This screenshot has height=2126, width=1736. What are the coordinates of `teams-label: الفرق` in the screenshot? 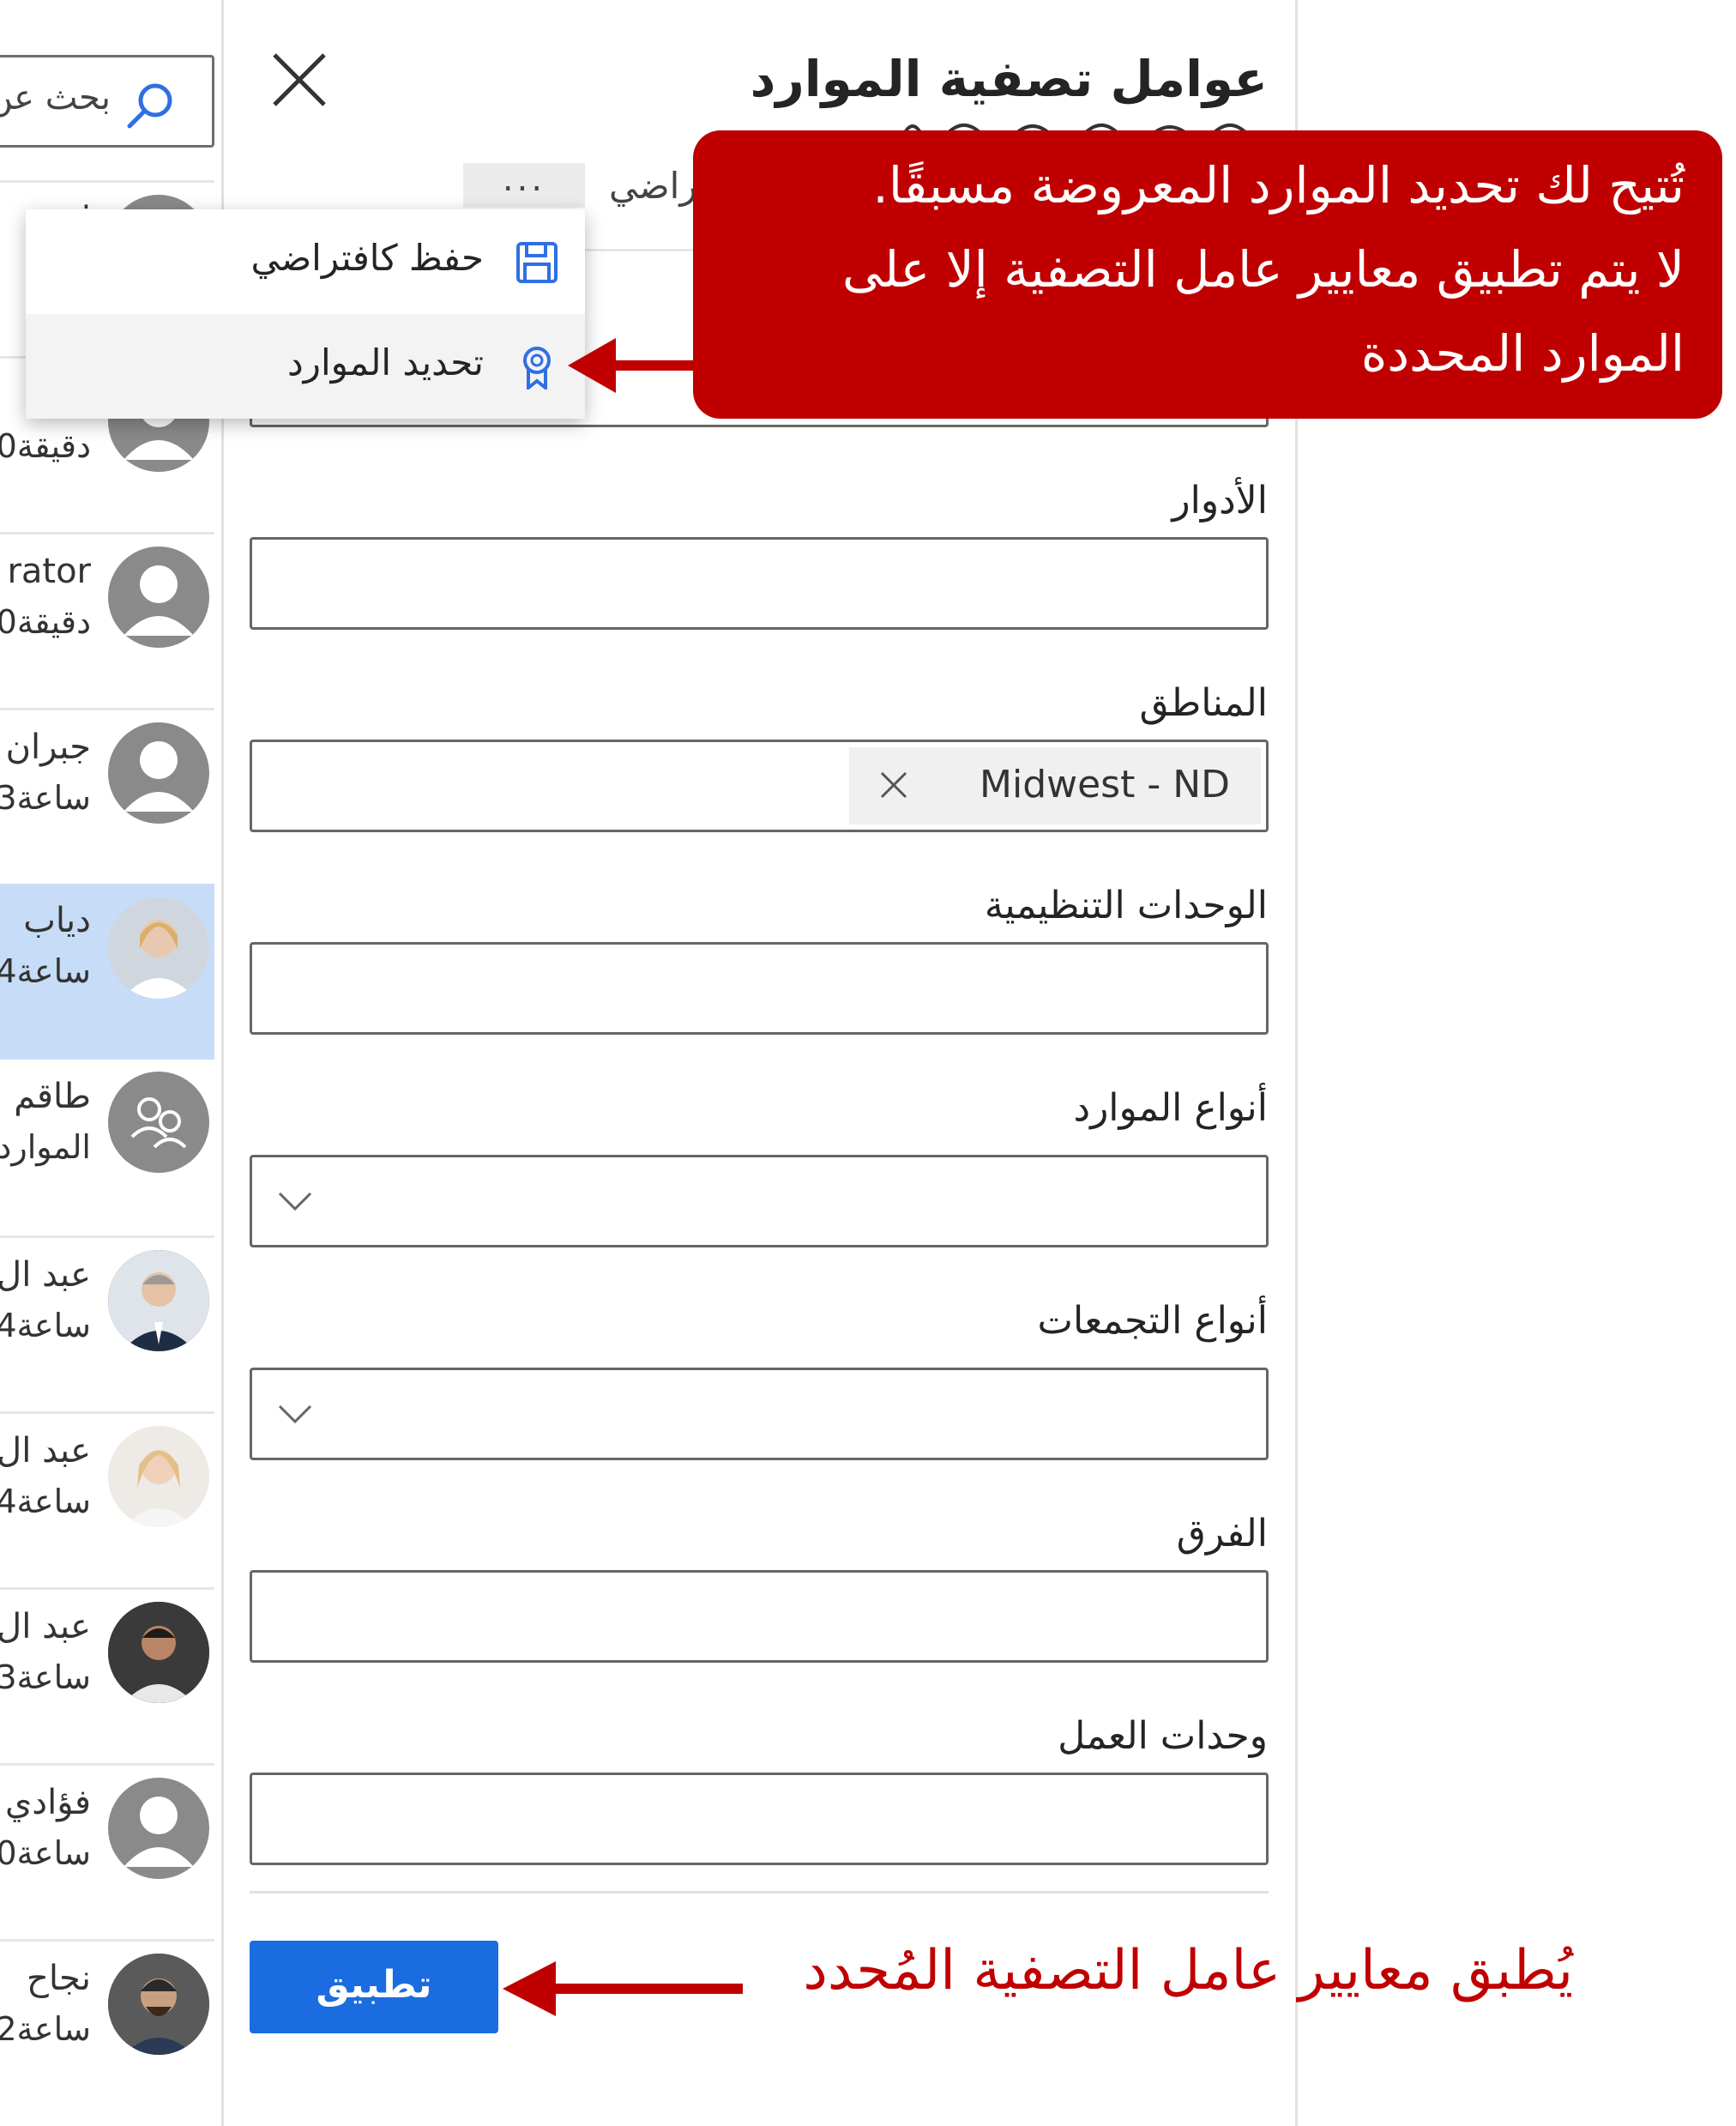 It's located at (1222, 1533).